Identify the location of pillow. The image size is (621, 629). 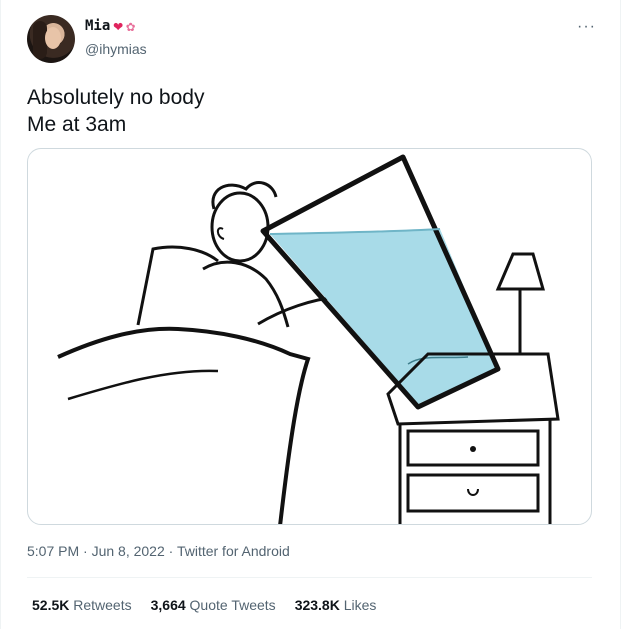
(177, 285).